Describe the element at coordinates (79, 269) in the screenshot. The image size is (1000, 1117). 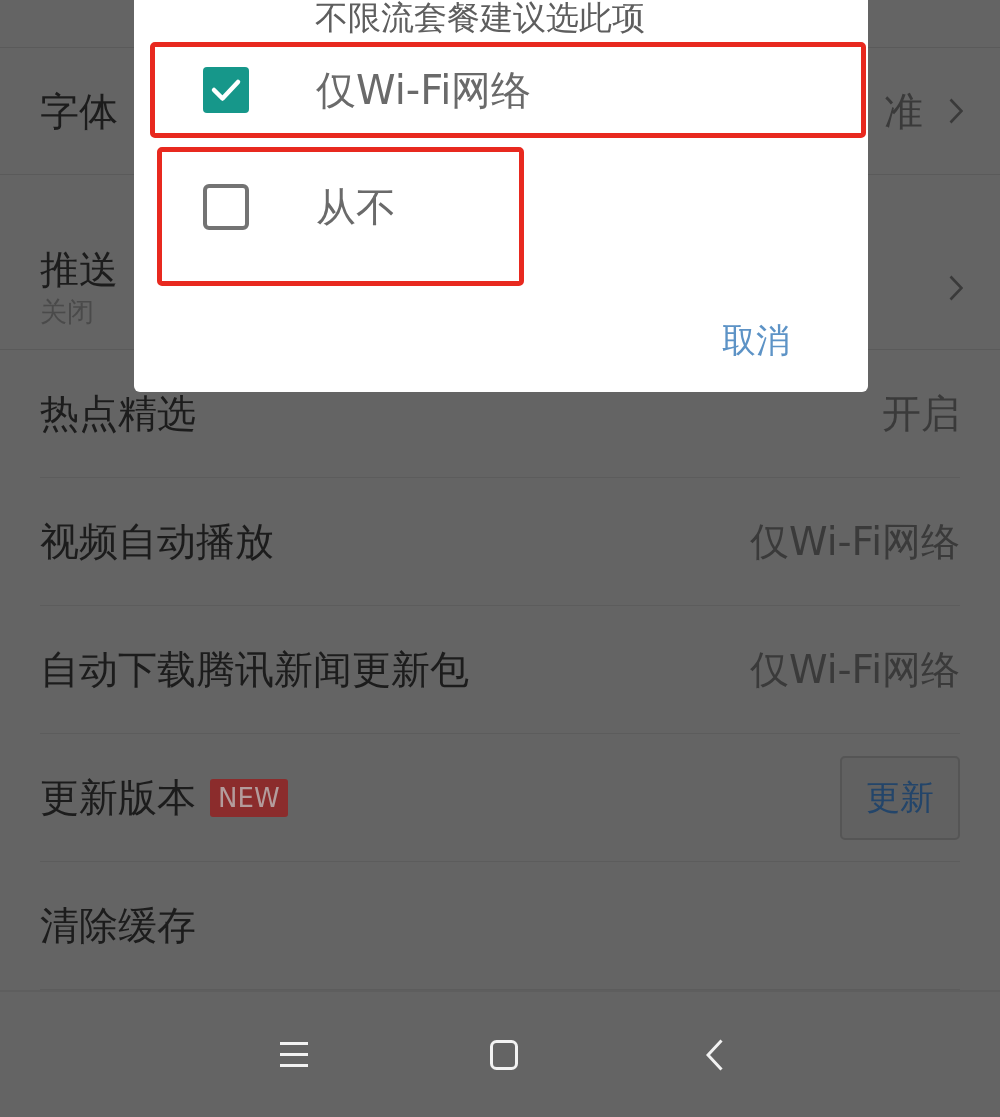
I see `setting-title: 推送` at that location.